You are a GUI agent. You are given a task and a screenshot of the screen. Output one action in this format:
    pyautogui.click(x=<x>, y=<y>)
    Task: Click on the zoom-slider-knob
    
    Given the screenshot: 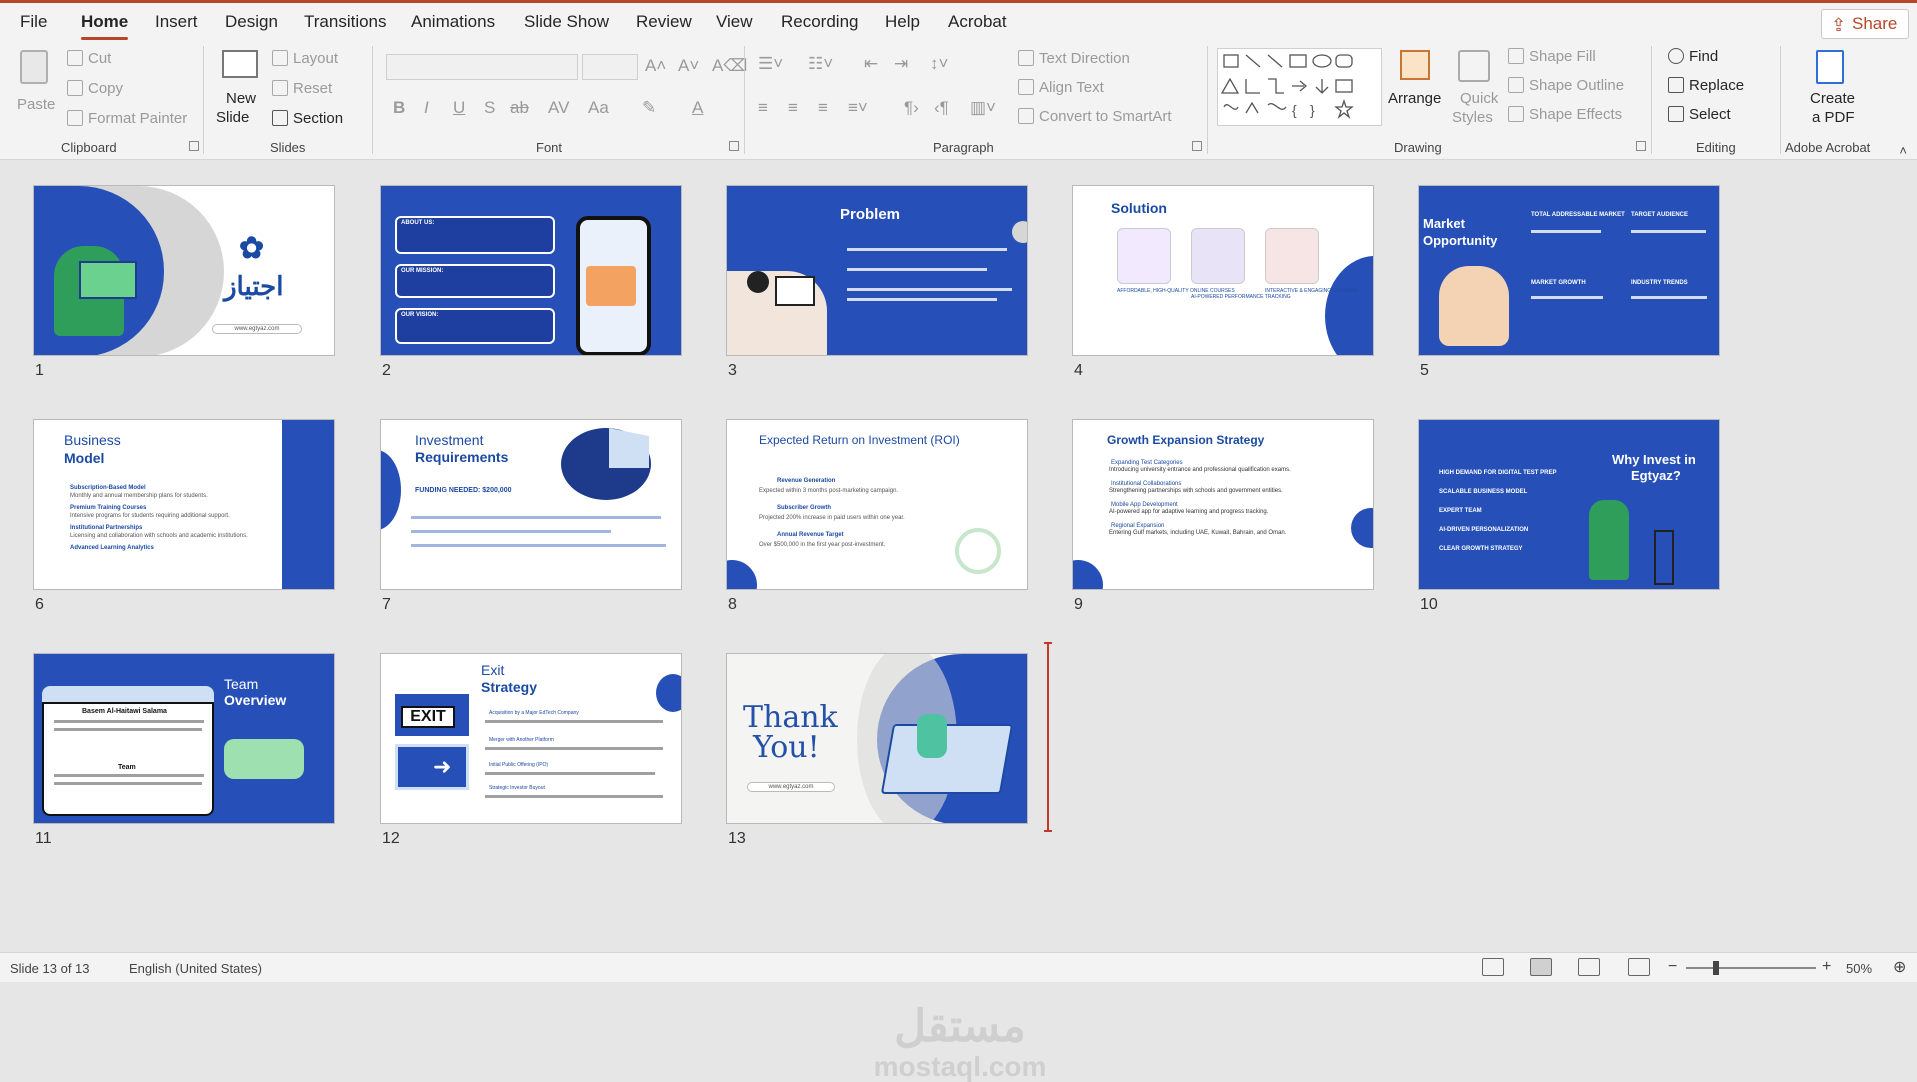 What is the action you would take?
    pyautogui.click(x=1716, y=968)
    